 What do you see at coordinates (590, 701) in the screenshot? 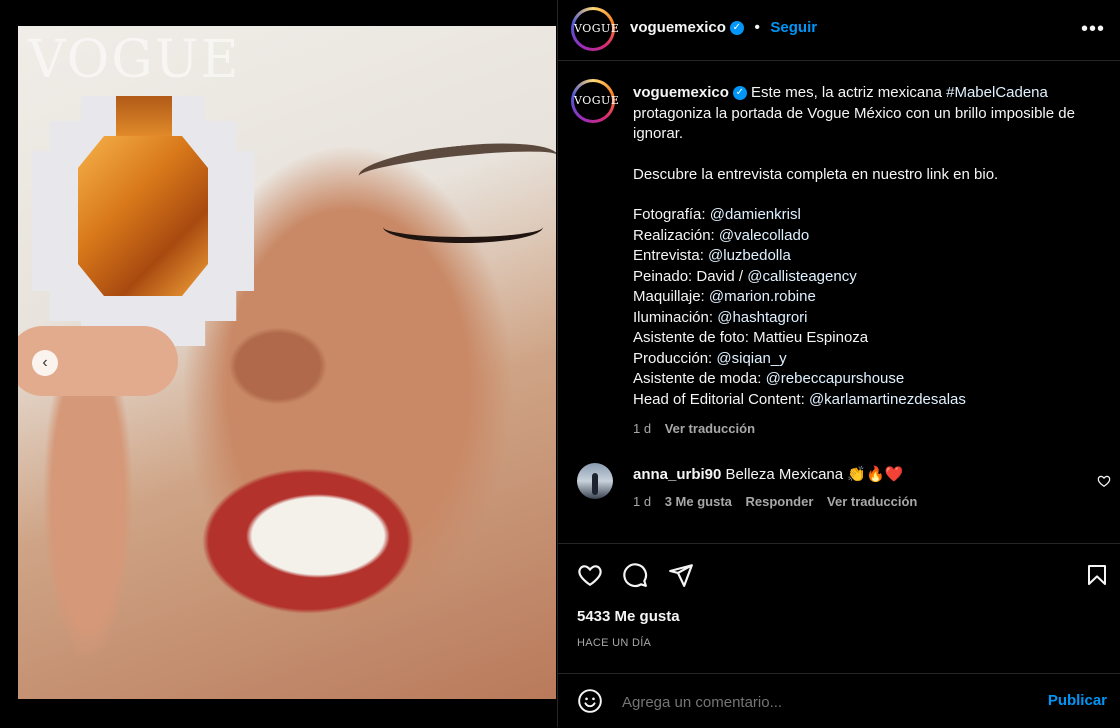
I see `emoji-smiley-icon` at bounding box center [590, 701].